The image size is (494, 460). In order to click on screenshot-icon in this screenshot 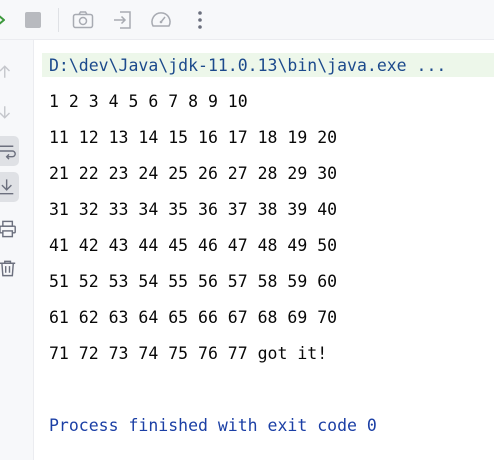, I will do `click(83, 20)`.